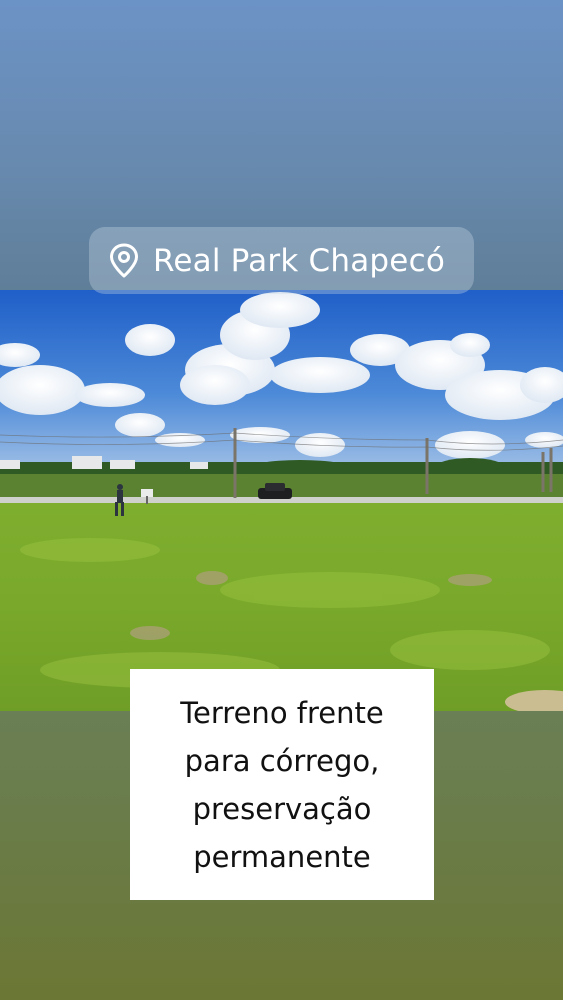 Image resolution: width=563 pixels, height=1000 pixels. Describe the element at coordinates (124, 261) in the screenshot. I see `map-pin-icon` at that location.